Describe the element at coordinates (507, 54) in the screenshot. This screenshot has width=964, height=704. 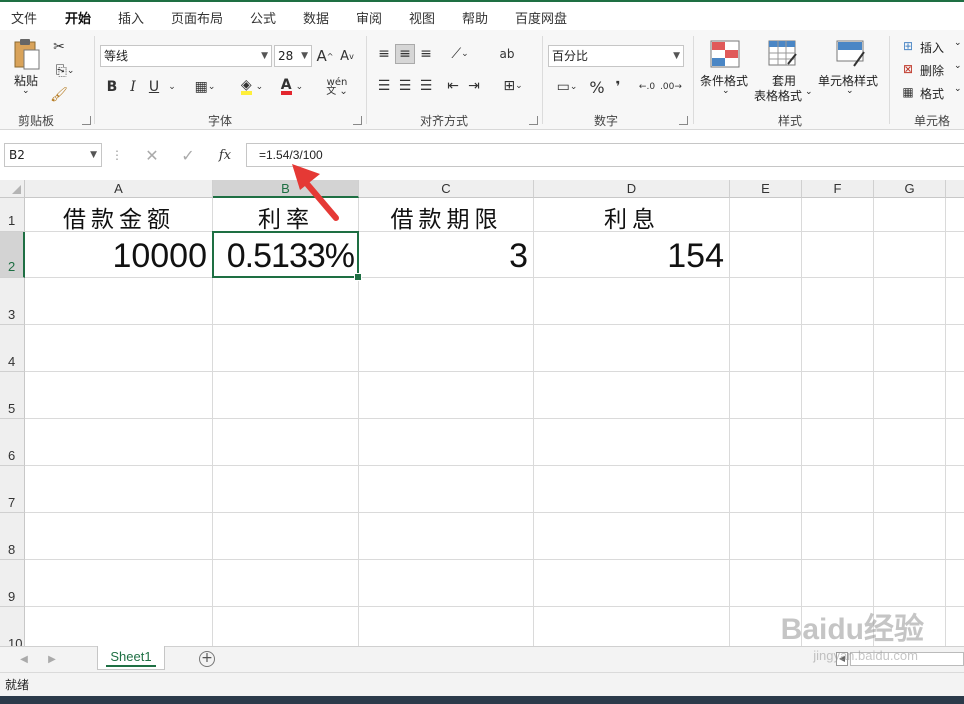
I see `wrap-text-icon: ab` at that location.